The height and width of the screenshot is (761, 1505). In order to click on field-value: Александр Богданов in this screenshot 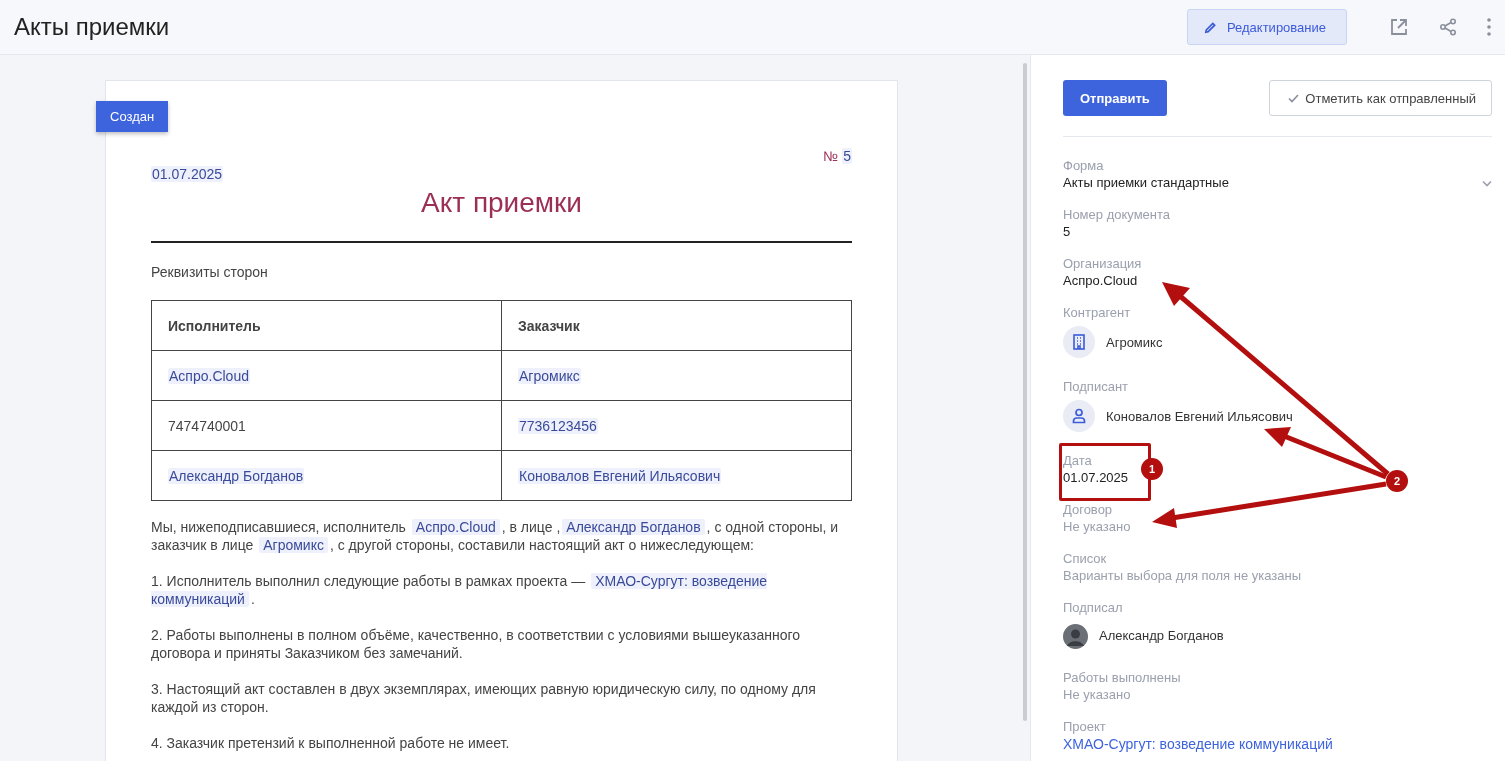, I will do `click(1161, 635)`.